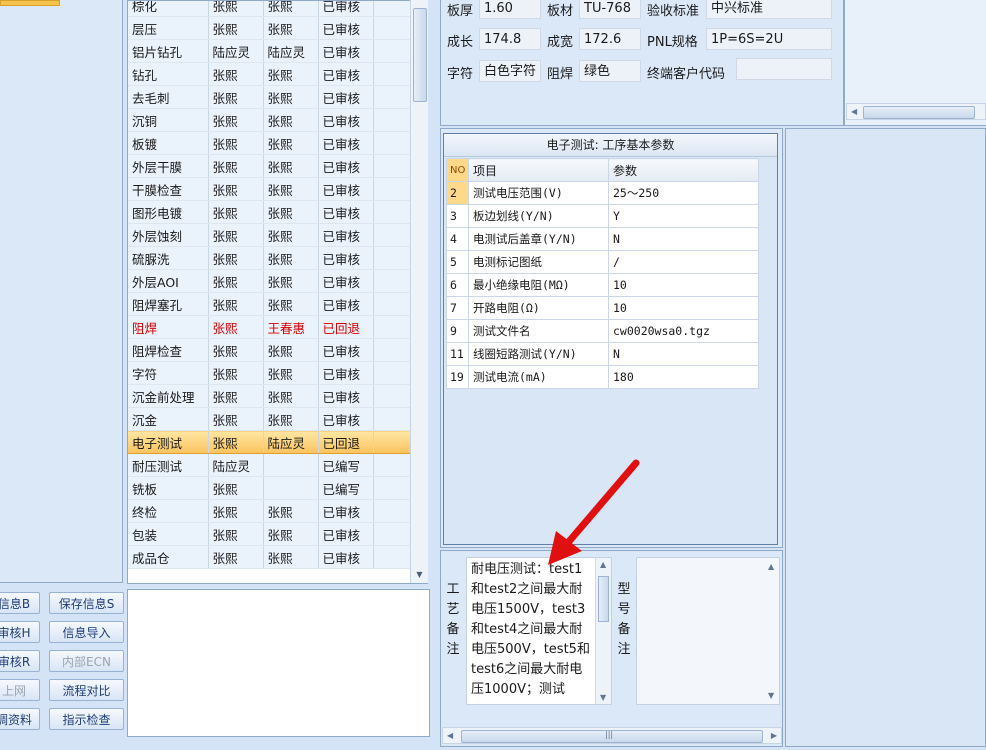  Describe the element at coordinates (457, 239) in the screenshot. I see `param-no-cell: 4` at that location.